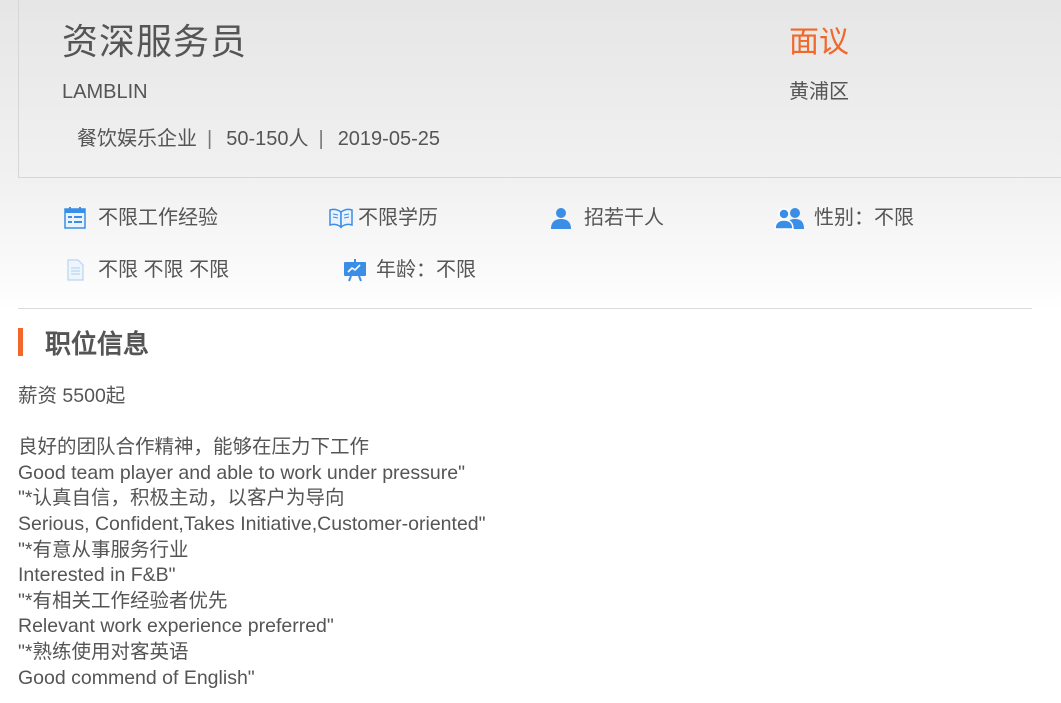 This screenshot has height=703, width=1061. What do you see at coordinates (137, 139) in the screenshot?
I see `industry-text: 餐饮娱乐企业` at bounding box center [137, 139].